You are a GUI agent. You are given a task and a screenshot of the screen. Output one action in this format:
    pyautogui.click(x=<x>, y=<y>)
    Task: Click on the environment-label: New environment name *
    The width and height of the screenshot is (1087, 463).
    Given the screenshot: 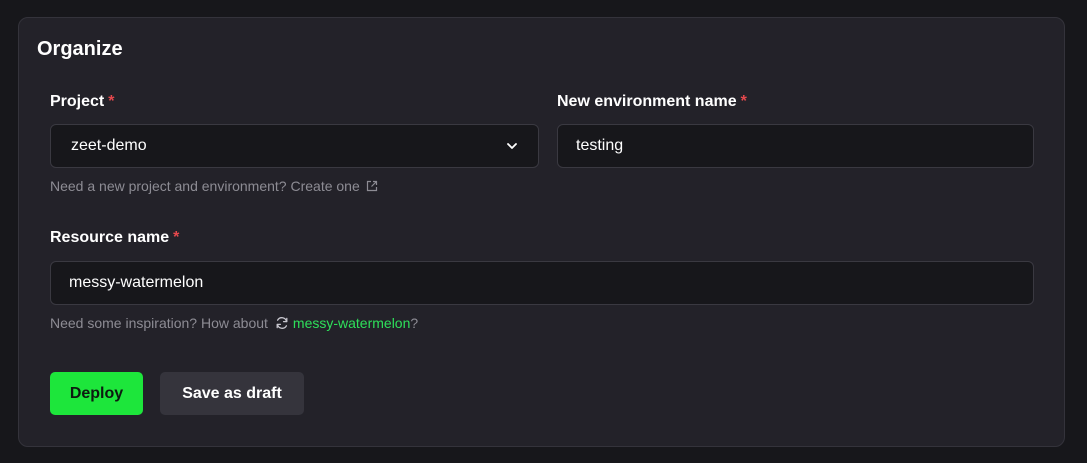 What is the action you would take?
    pyautogui.click(x=652, y=102)
    